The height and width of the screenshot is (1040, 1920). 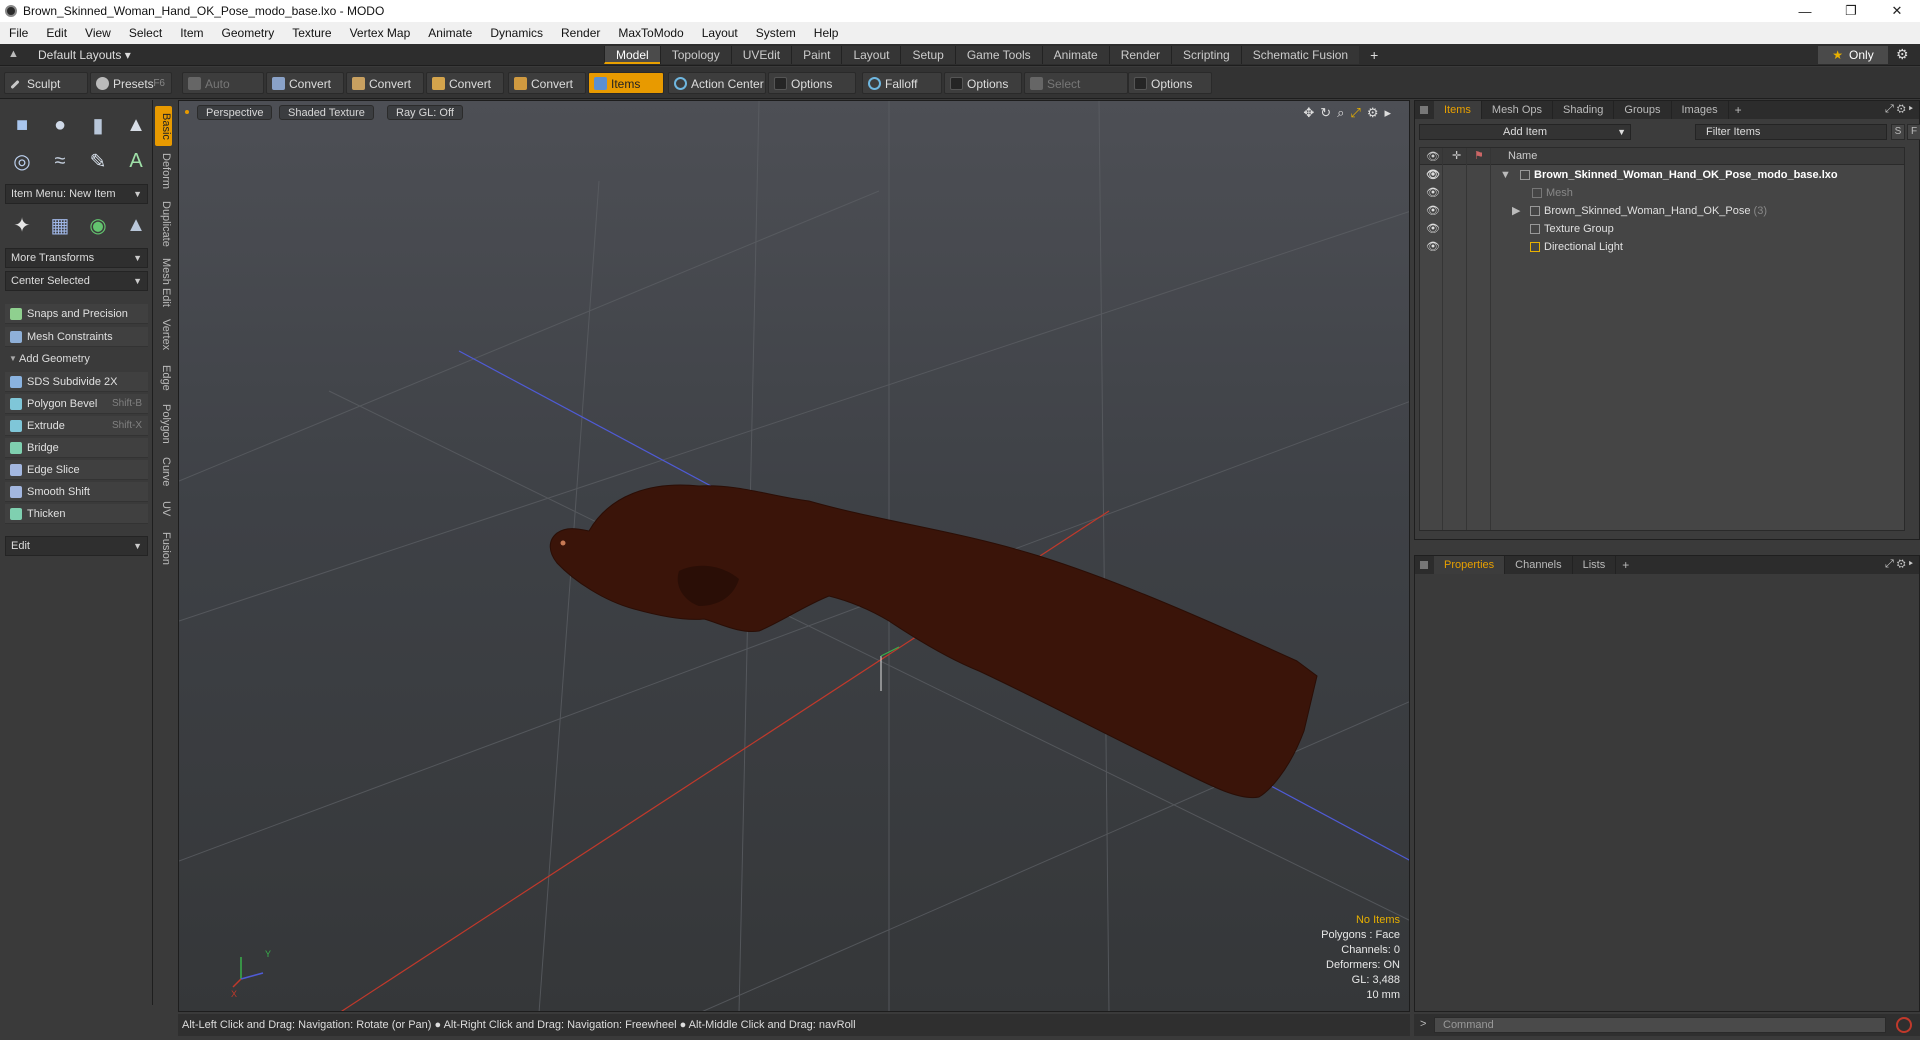 I want to click on lattice-icon: ▲, so click(x=136, y=225).